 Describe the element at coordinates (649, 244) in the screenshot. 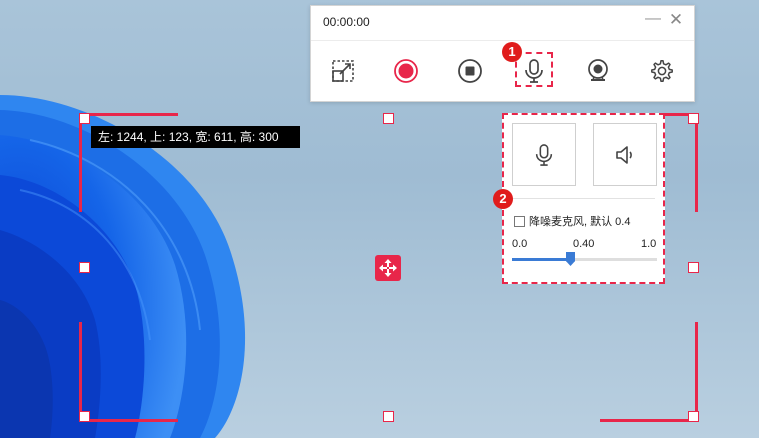

I see `slider-max-label: 1.0` at that location.